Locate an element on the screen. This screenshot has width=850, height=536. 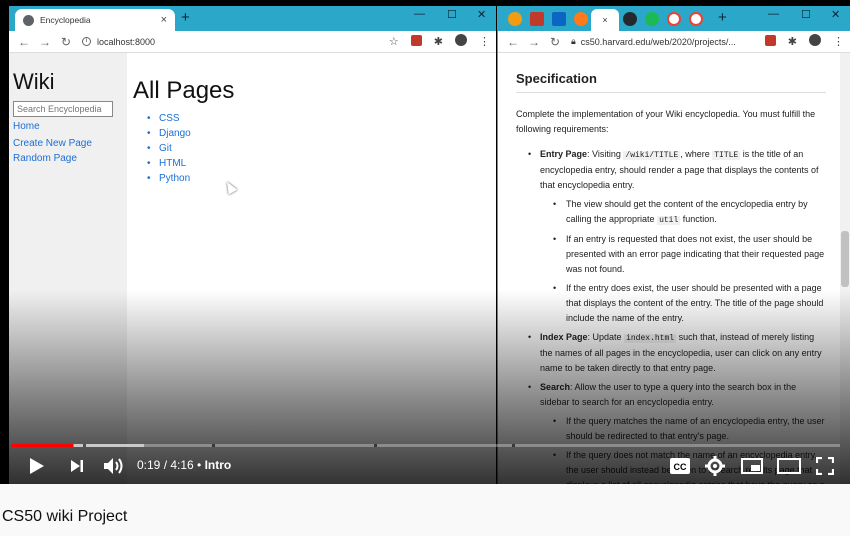
dot-tab-icon is located at coordinates (581, 19).